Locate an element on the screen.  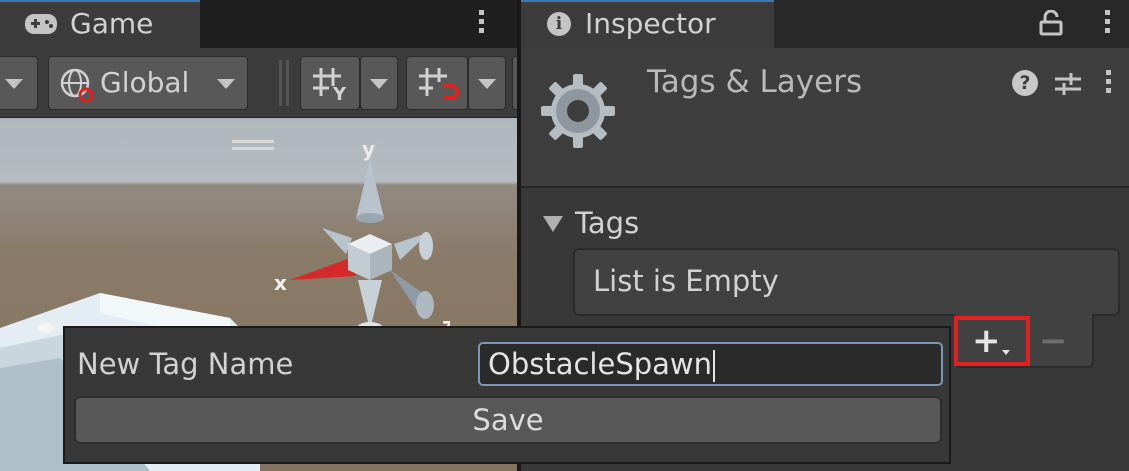
incremental-snap-dropdown is located at coordinates (487, 83).